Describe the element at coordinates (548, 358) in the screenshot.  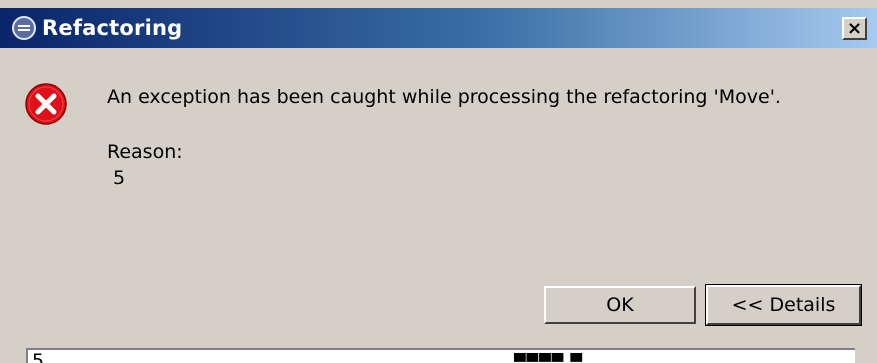
I see `details-extra-text: ▀▀▀▀ ▀` at that location.